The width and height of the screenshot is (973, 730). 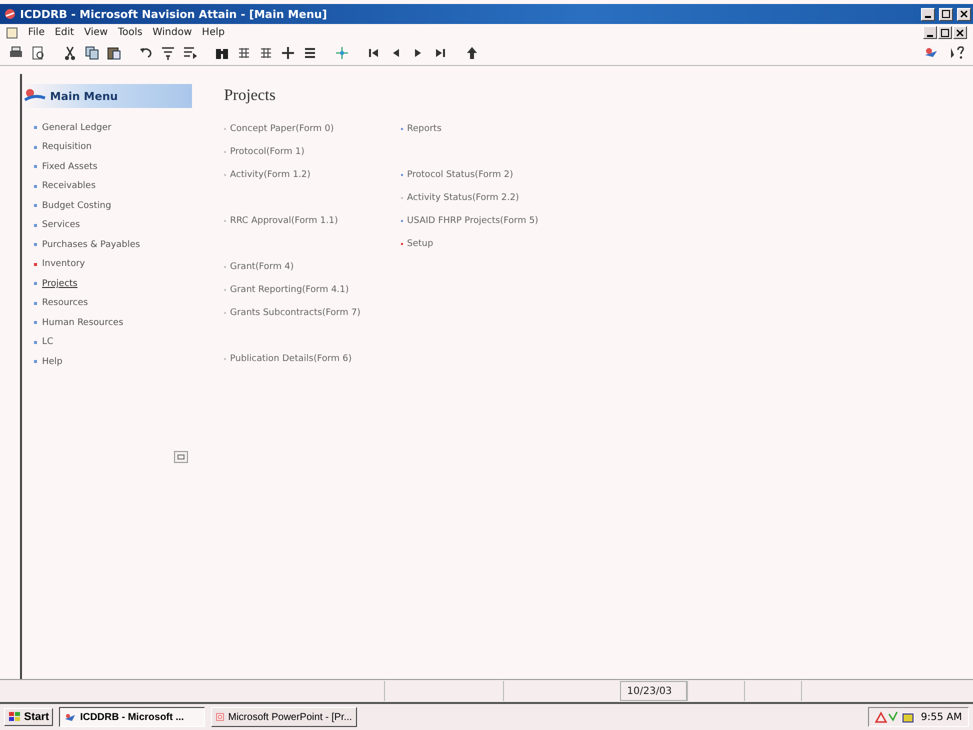 What do you see at coordinates (342, 53) in the screenshot?
I see `move-icon` at bounding box center [342, 53].